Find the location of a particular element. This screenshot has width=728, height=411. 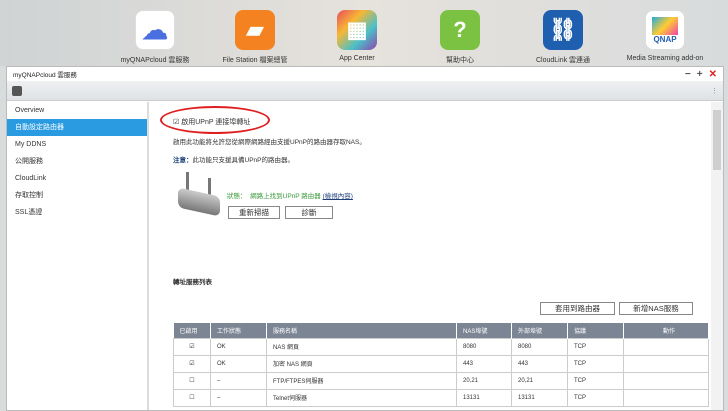

window-titlebar: myQNAPcloud 雲服務 − + ✕ is located at coordinates (365, 74).